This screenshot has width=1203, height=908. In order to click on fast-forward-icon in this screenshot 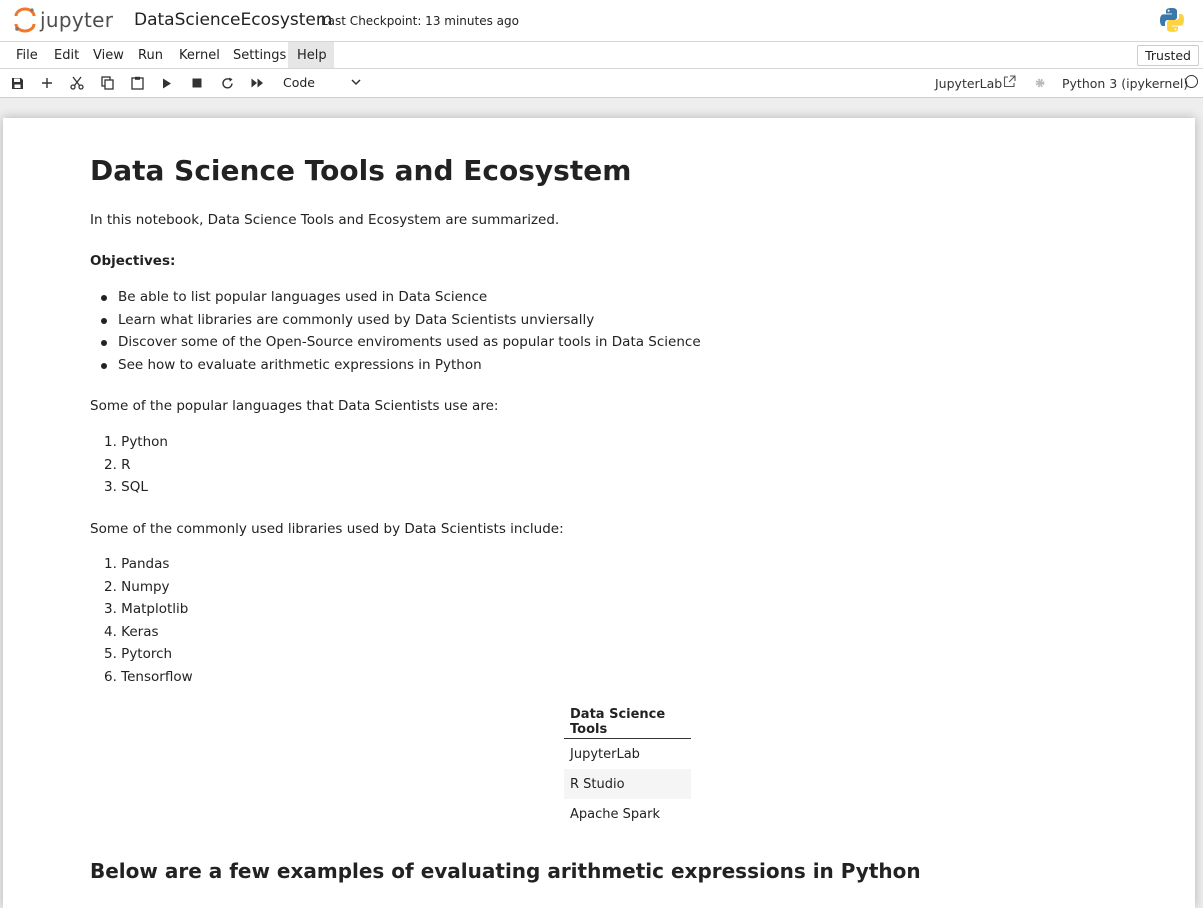, I will do `click(257, 83)`.